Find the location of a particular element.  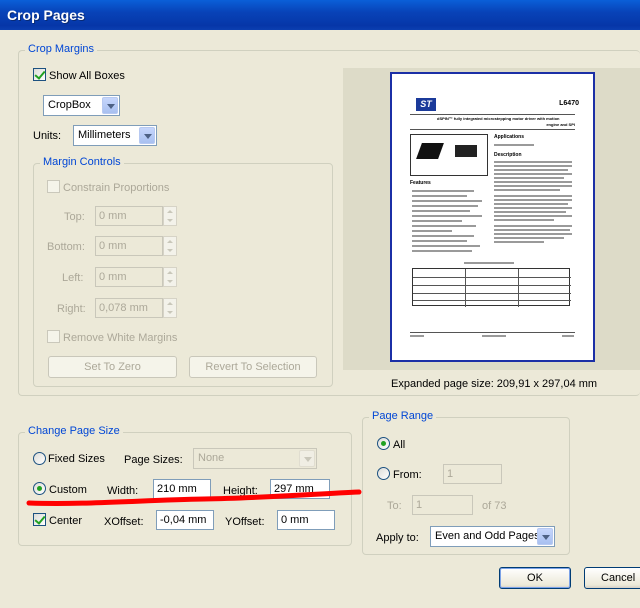

doc-part-number: L6470 is located at coordinates (569, 103).